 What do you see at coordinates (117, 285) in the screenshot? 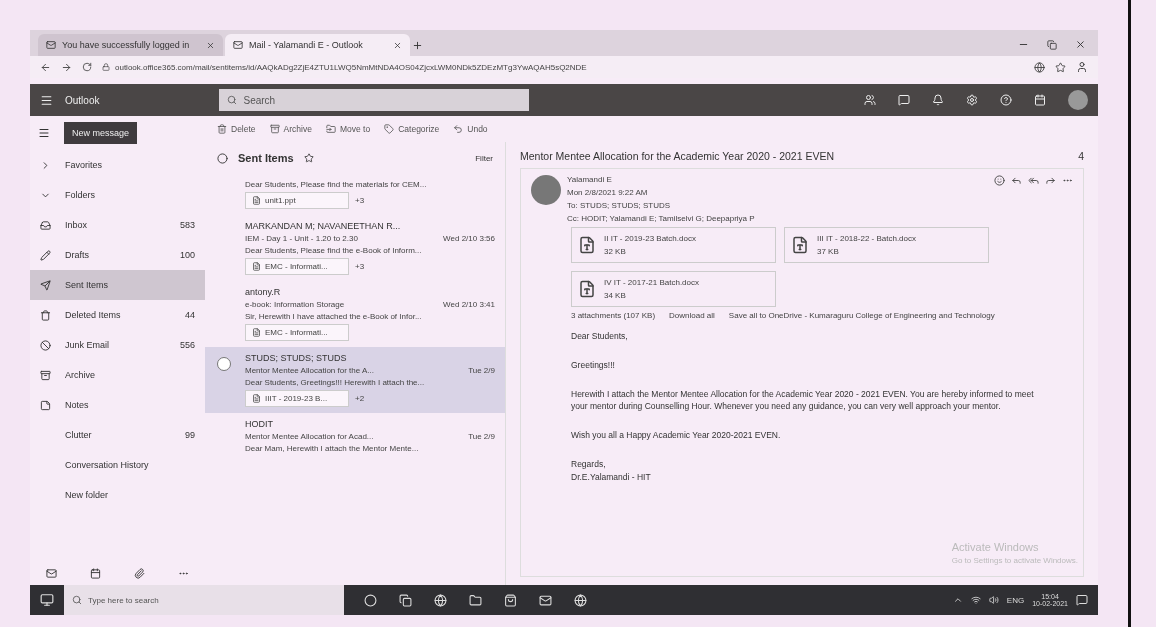
I see `folder-item: Sent Items` at bounding box center [117, 285].